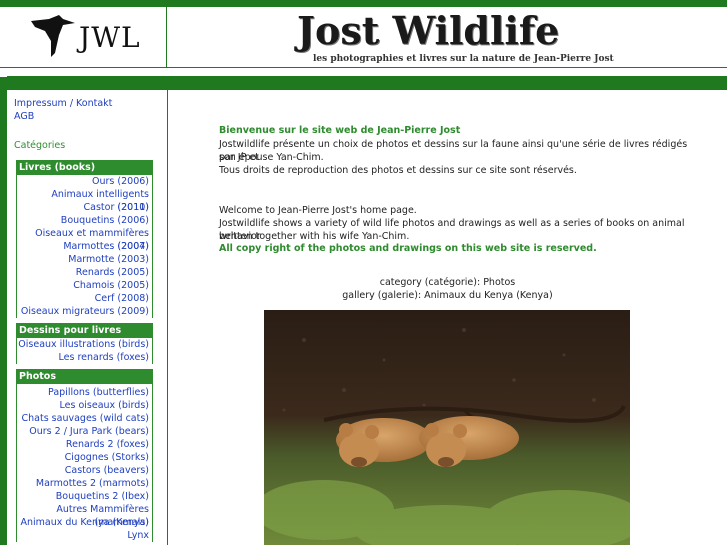 This screenshot has height=545, width=727. I want to click on menu-photos-header: Photos, so click(84, 376).